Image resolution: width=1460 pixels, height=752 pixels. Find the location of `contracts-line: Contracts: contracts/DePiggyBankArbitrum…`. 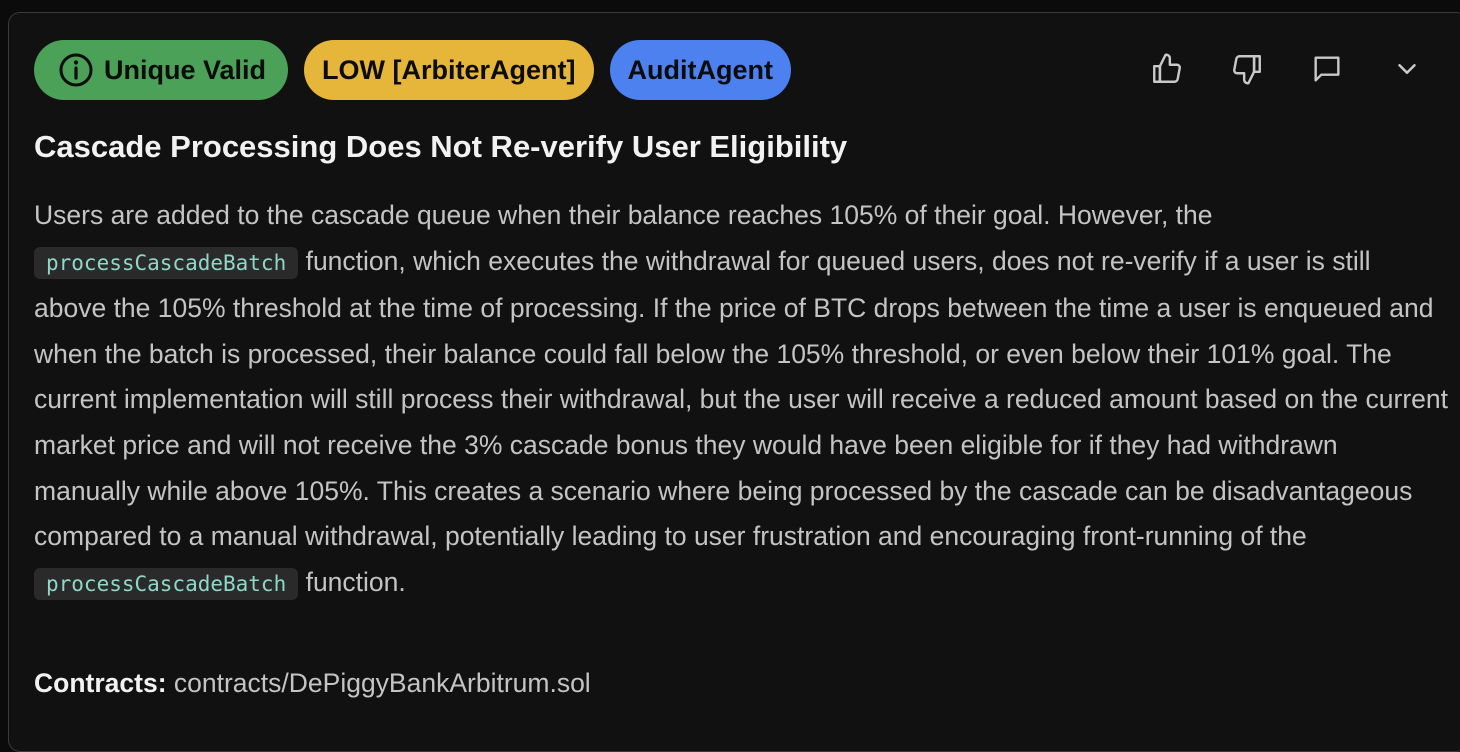

contracts-line: Contracts: contracts/DePiggyBankArbitrum… is located at coordinates (312, 683).